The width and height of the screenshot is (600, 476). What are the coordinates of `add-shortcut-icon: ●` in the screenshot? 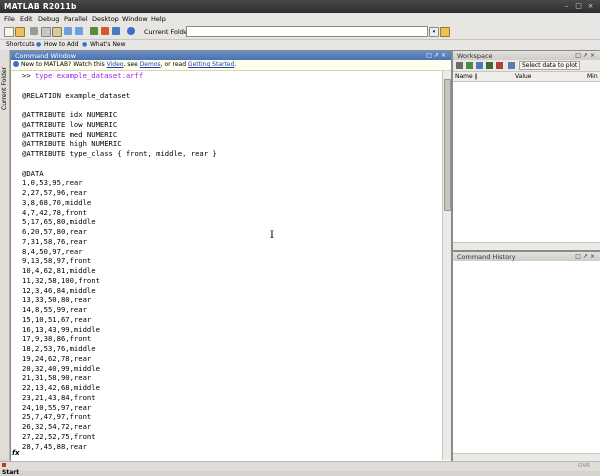 It's located at (39, 44).